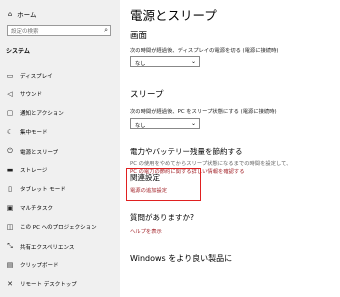 The width and height of the screenshot is (340, 297). What do you see at coordinates (47, 247) in the screenshot?
I see `sidebar-item-label: 共有エクスペリエンス` at bounding box center [47, 247].